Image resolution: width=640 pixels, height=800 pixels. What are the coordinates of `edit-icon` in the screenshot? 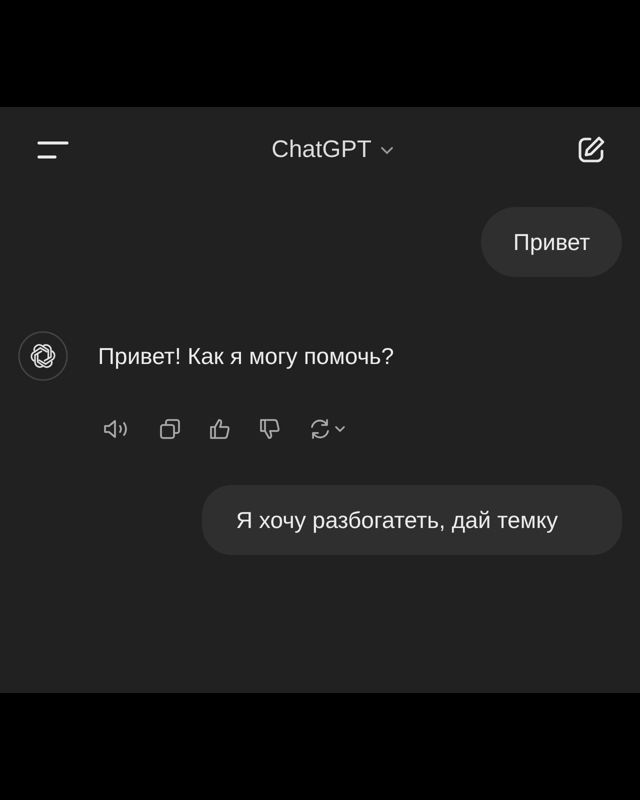 It's located at (591, 150).